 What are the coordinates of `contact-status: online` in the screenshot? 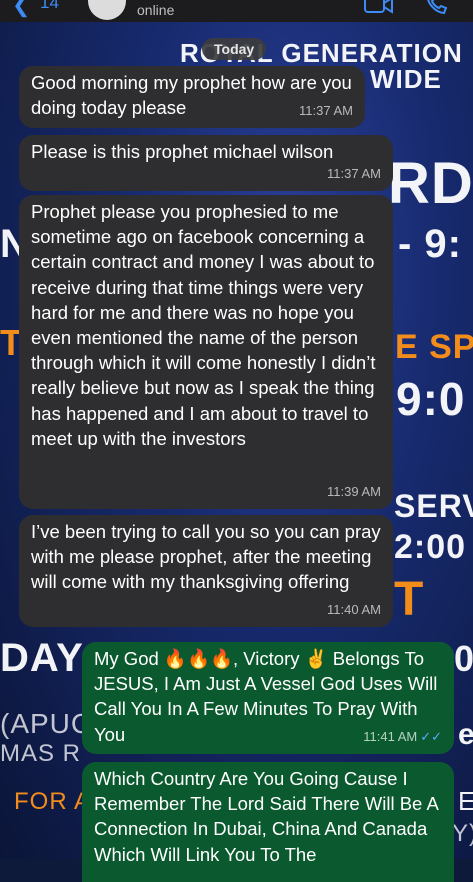 It's located at (156, 10).